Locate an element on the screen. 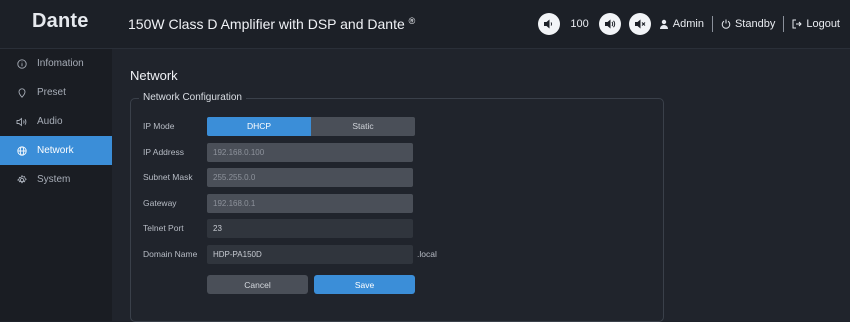  page-title: Network is located at coordinates (154, 75).